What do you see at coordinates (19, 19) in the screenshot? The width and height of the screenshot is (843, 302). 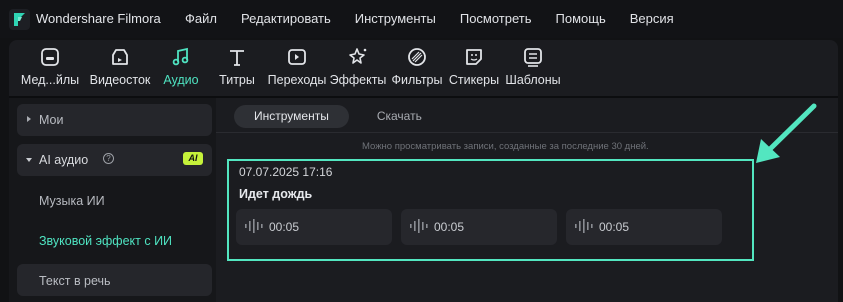 I see `filmora-logo-icon` at bounding box center [19, 19].